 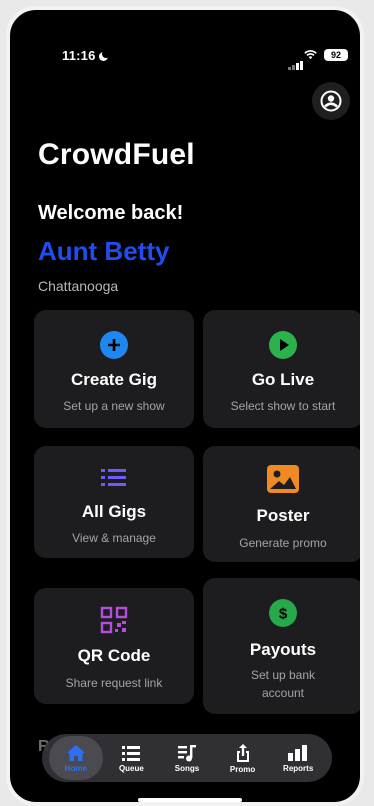 What do you see at coordinates (86, 55) in the screenshot?
I see `status-time: 11:16` at bounding box center [86, 55].